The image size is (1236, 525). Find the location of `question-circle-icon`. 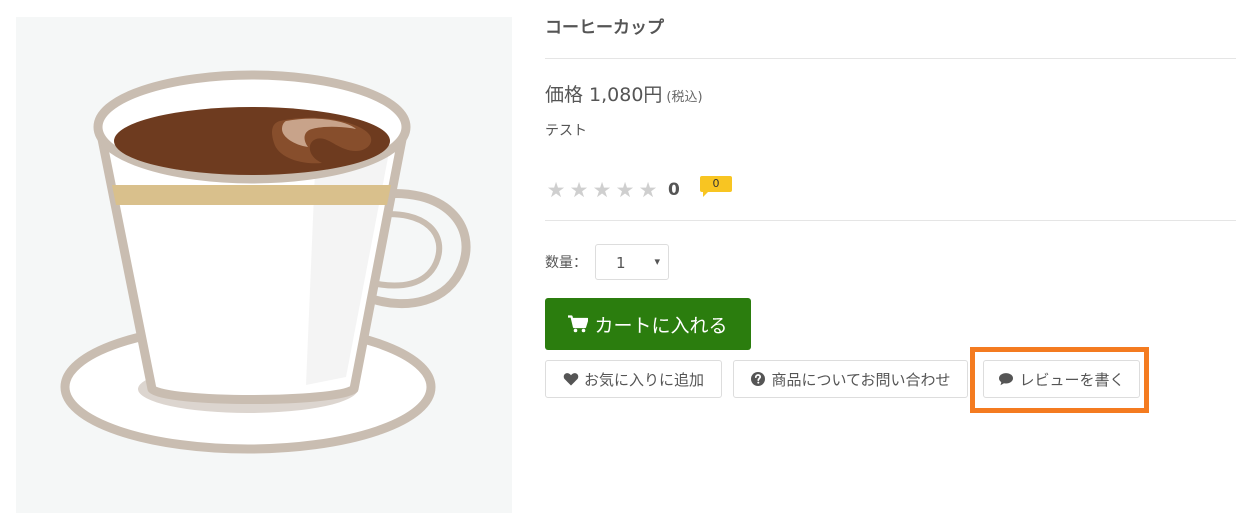

question-circle-icon is located at coordinates (758, 379).